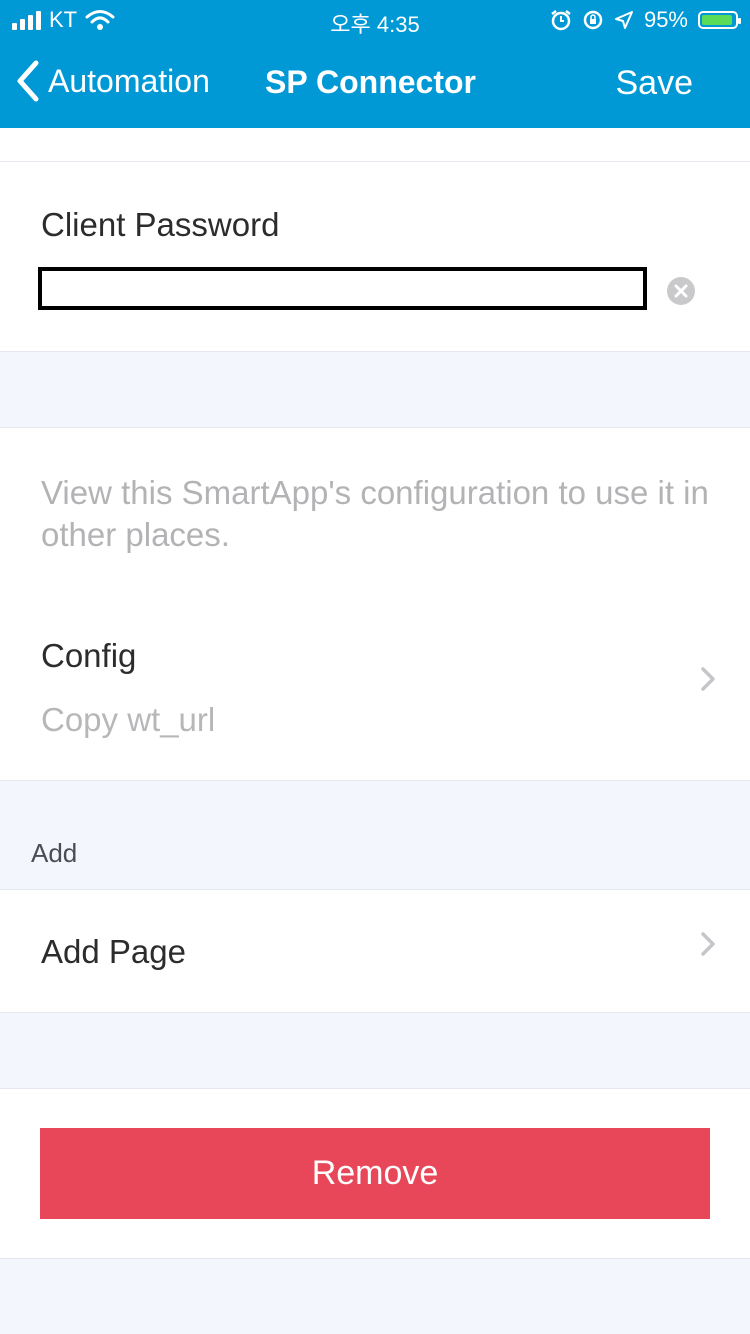 This screenshot has height=1334, width=750. What do you see at coordinates (342, 288) in the screenshot?
I see `client-password-input` at bounding box center [342, 288].